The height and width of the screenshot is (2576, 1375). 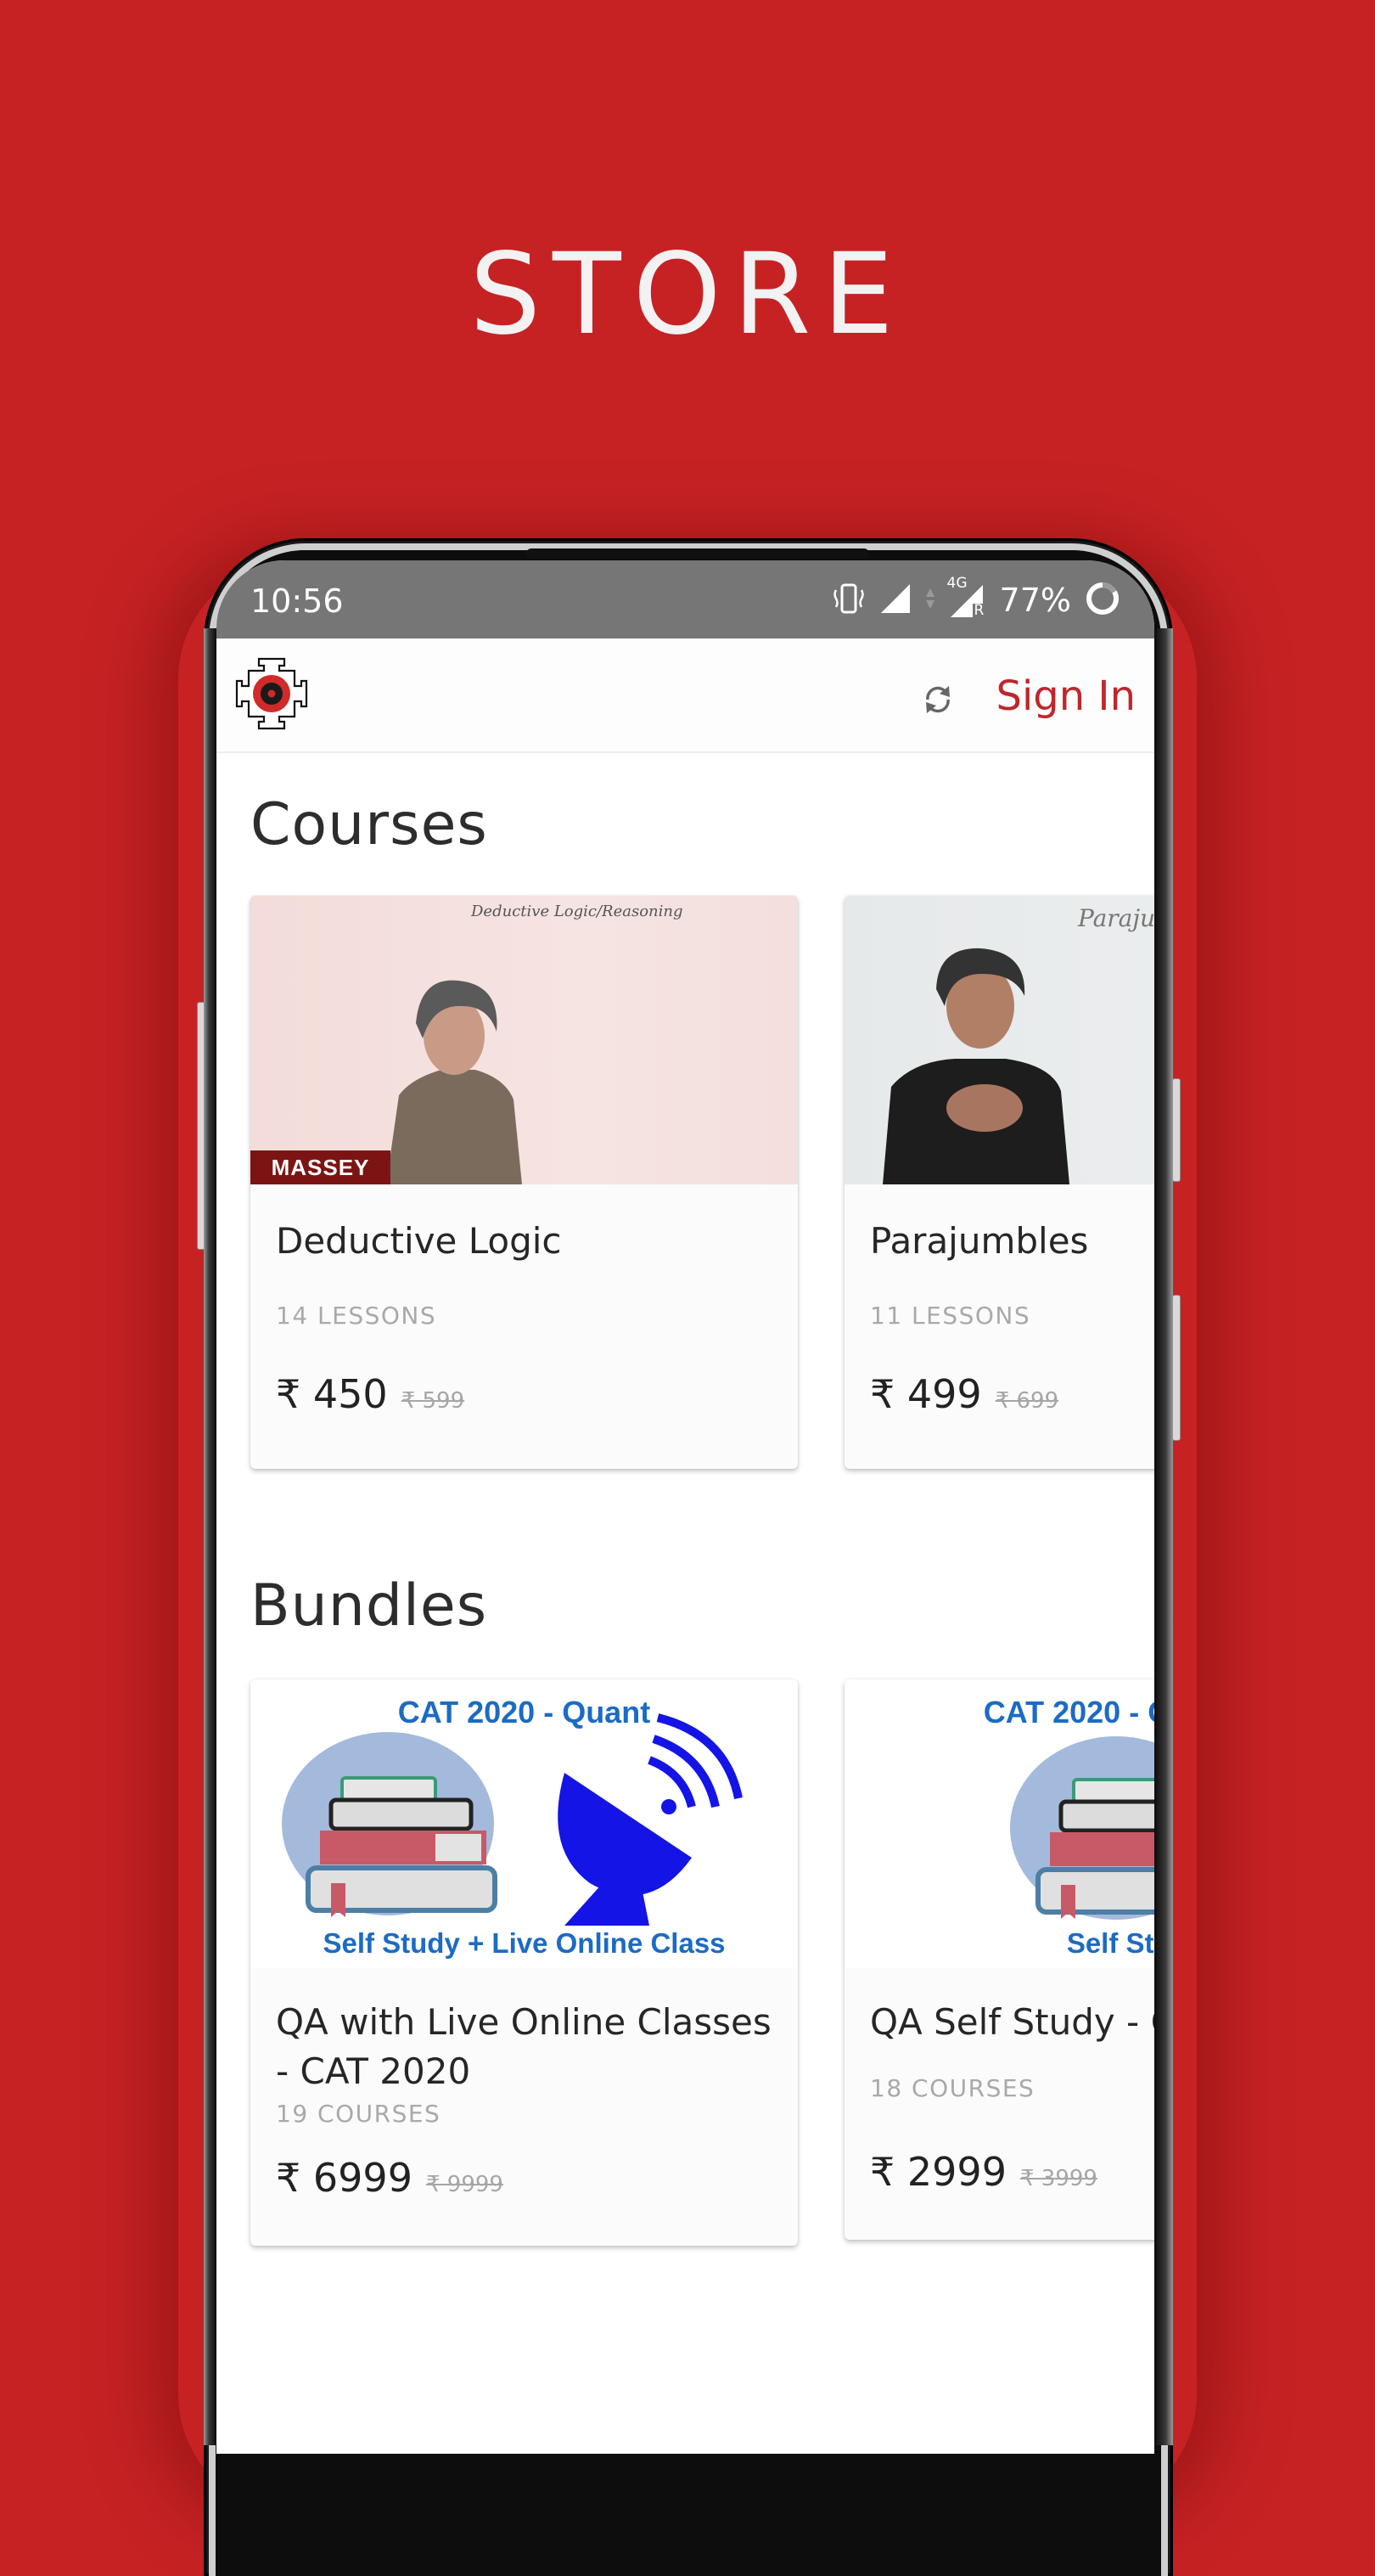 I want to click on refresh-icon, so click(x=938, y=700).